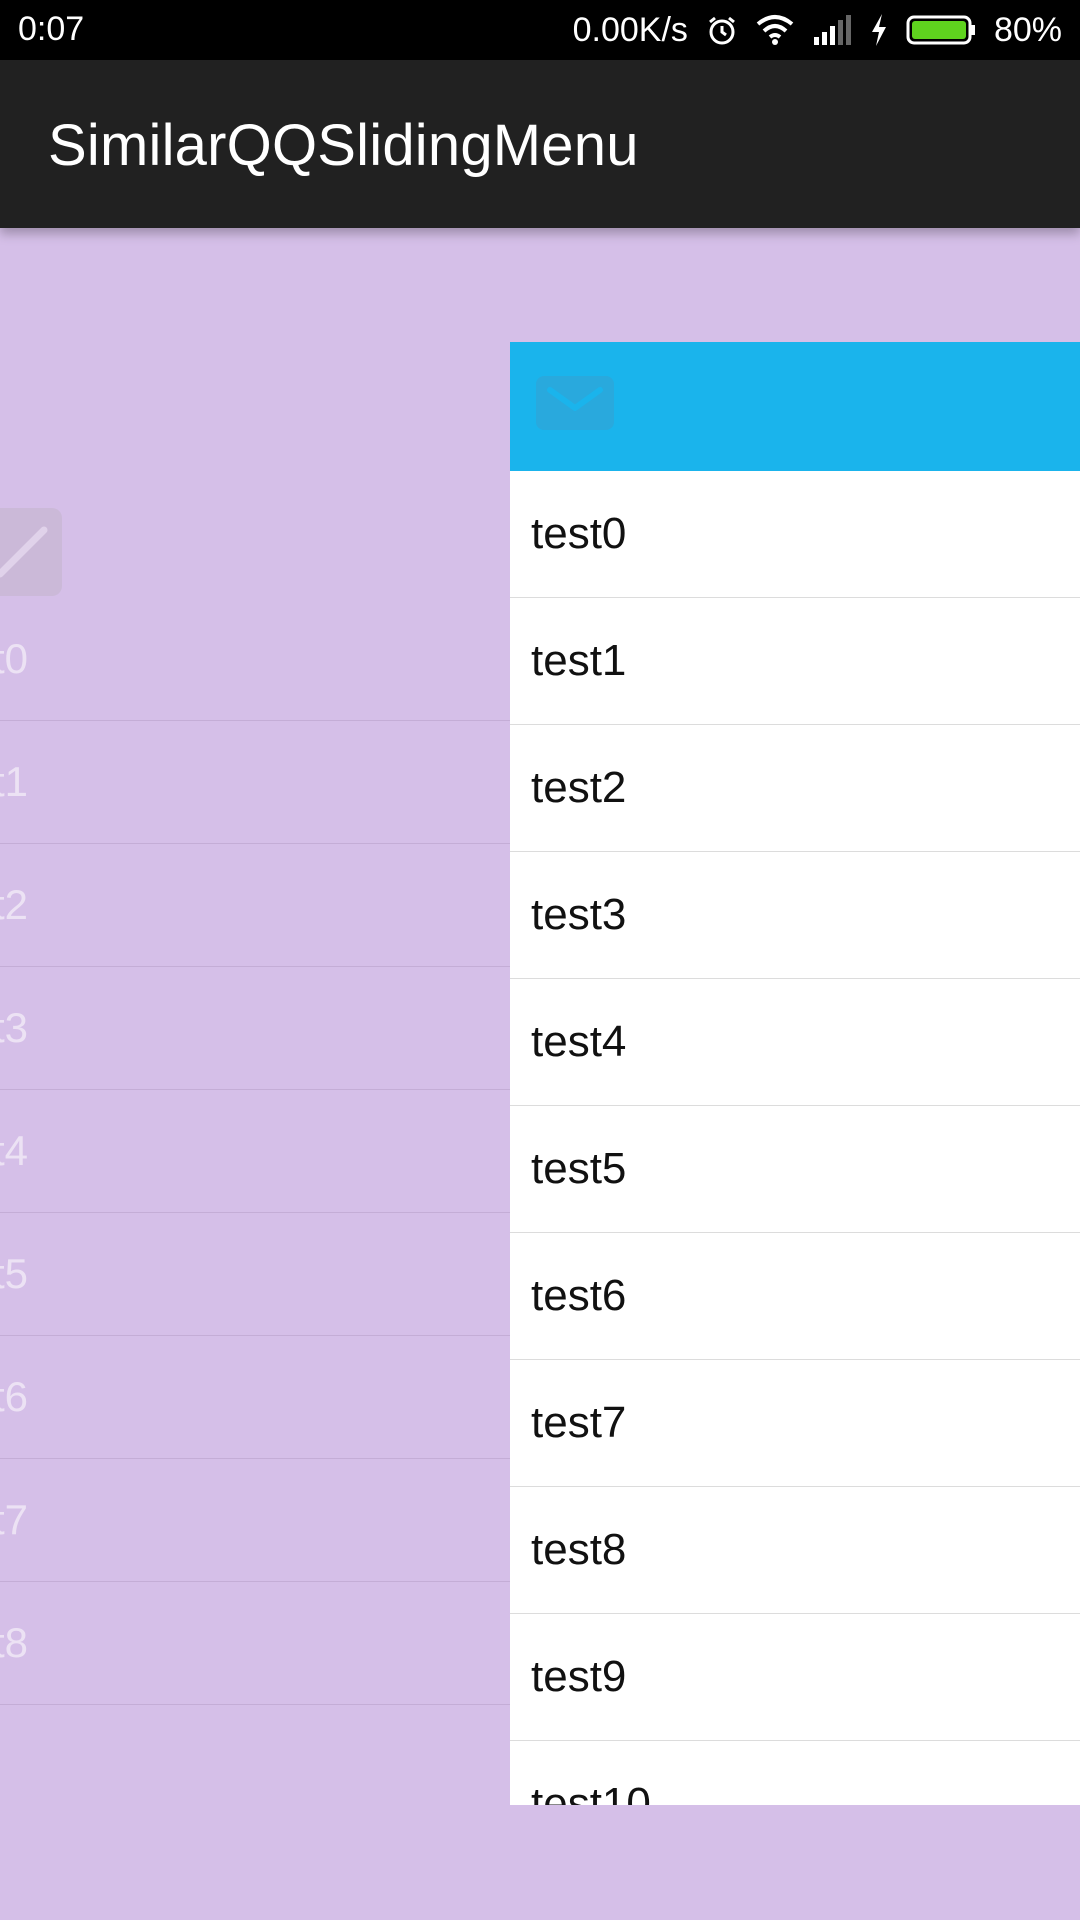 The image size is (1080, 1920). Describe the element at coordinates (722, 30) in the screenshot. I see `alarm-icon` at that location.